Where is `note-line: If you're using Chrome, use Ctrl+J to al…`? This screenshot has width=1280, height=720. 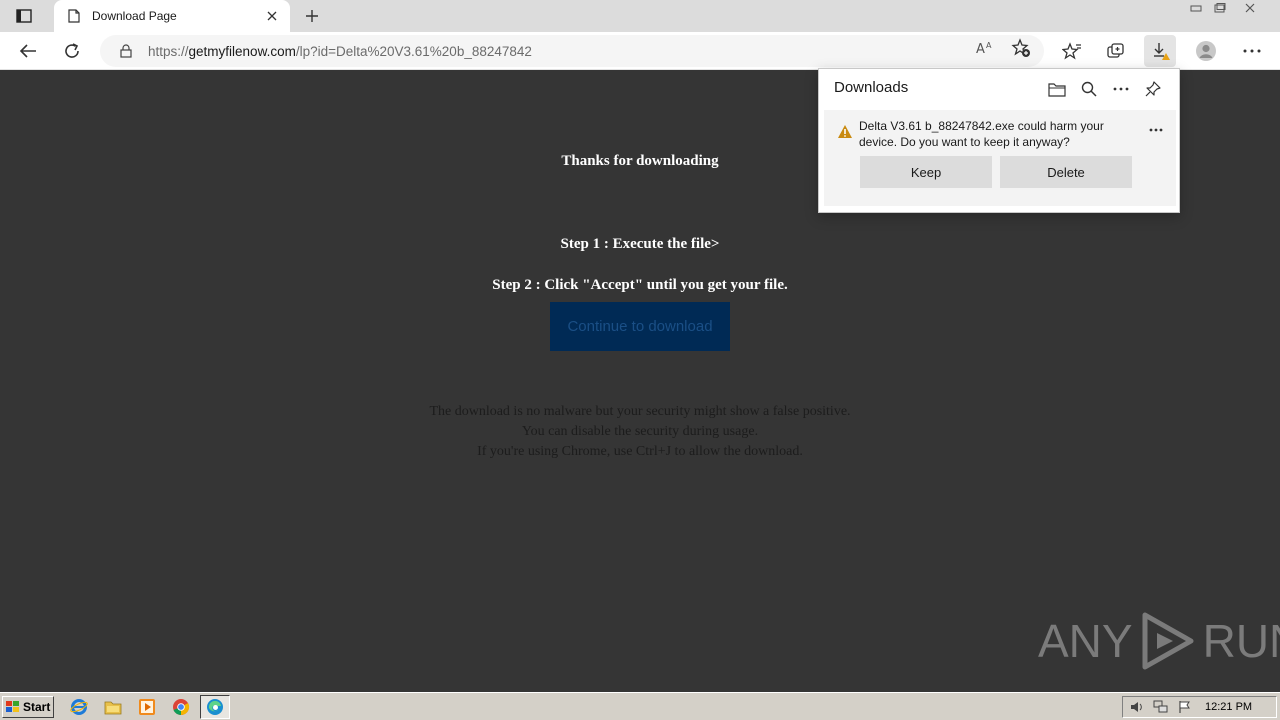 note-line: If you're using Chrome, use Ctrl+J to al… is located at coordinates (640, 451).